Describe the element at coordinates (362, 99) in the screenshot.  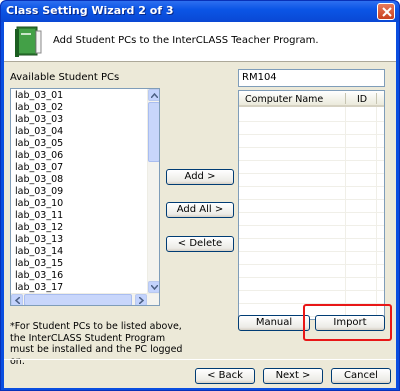
I see `column-id: ID` at that location.